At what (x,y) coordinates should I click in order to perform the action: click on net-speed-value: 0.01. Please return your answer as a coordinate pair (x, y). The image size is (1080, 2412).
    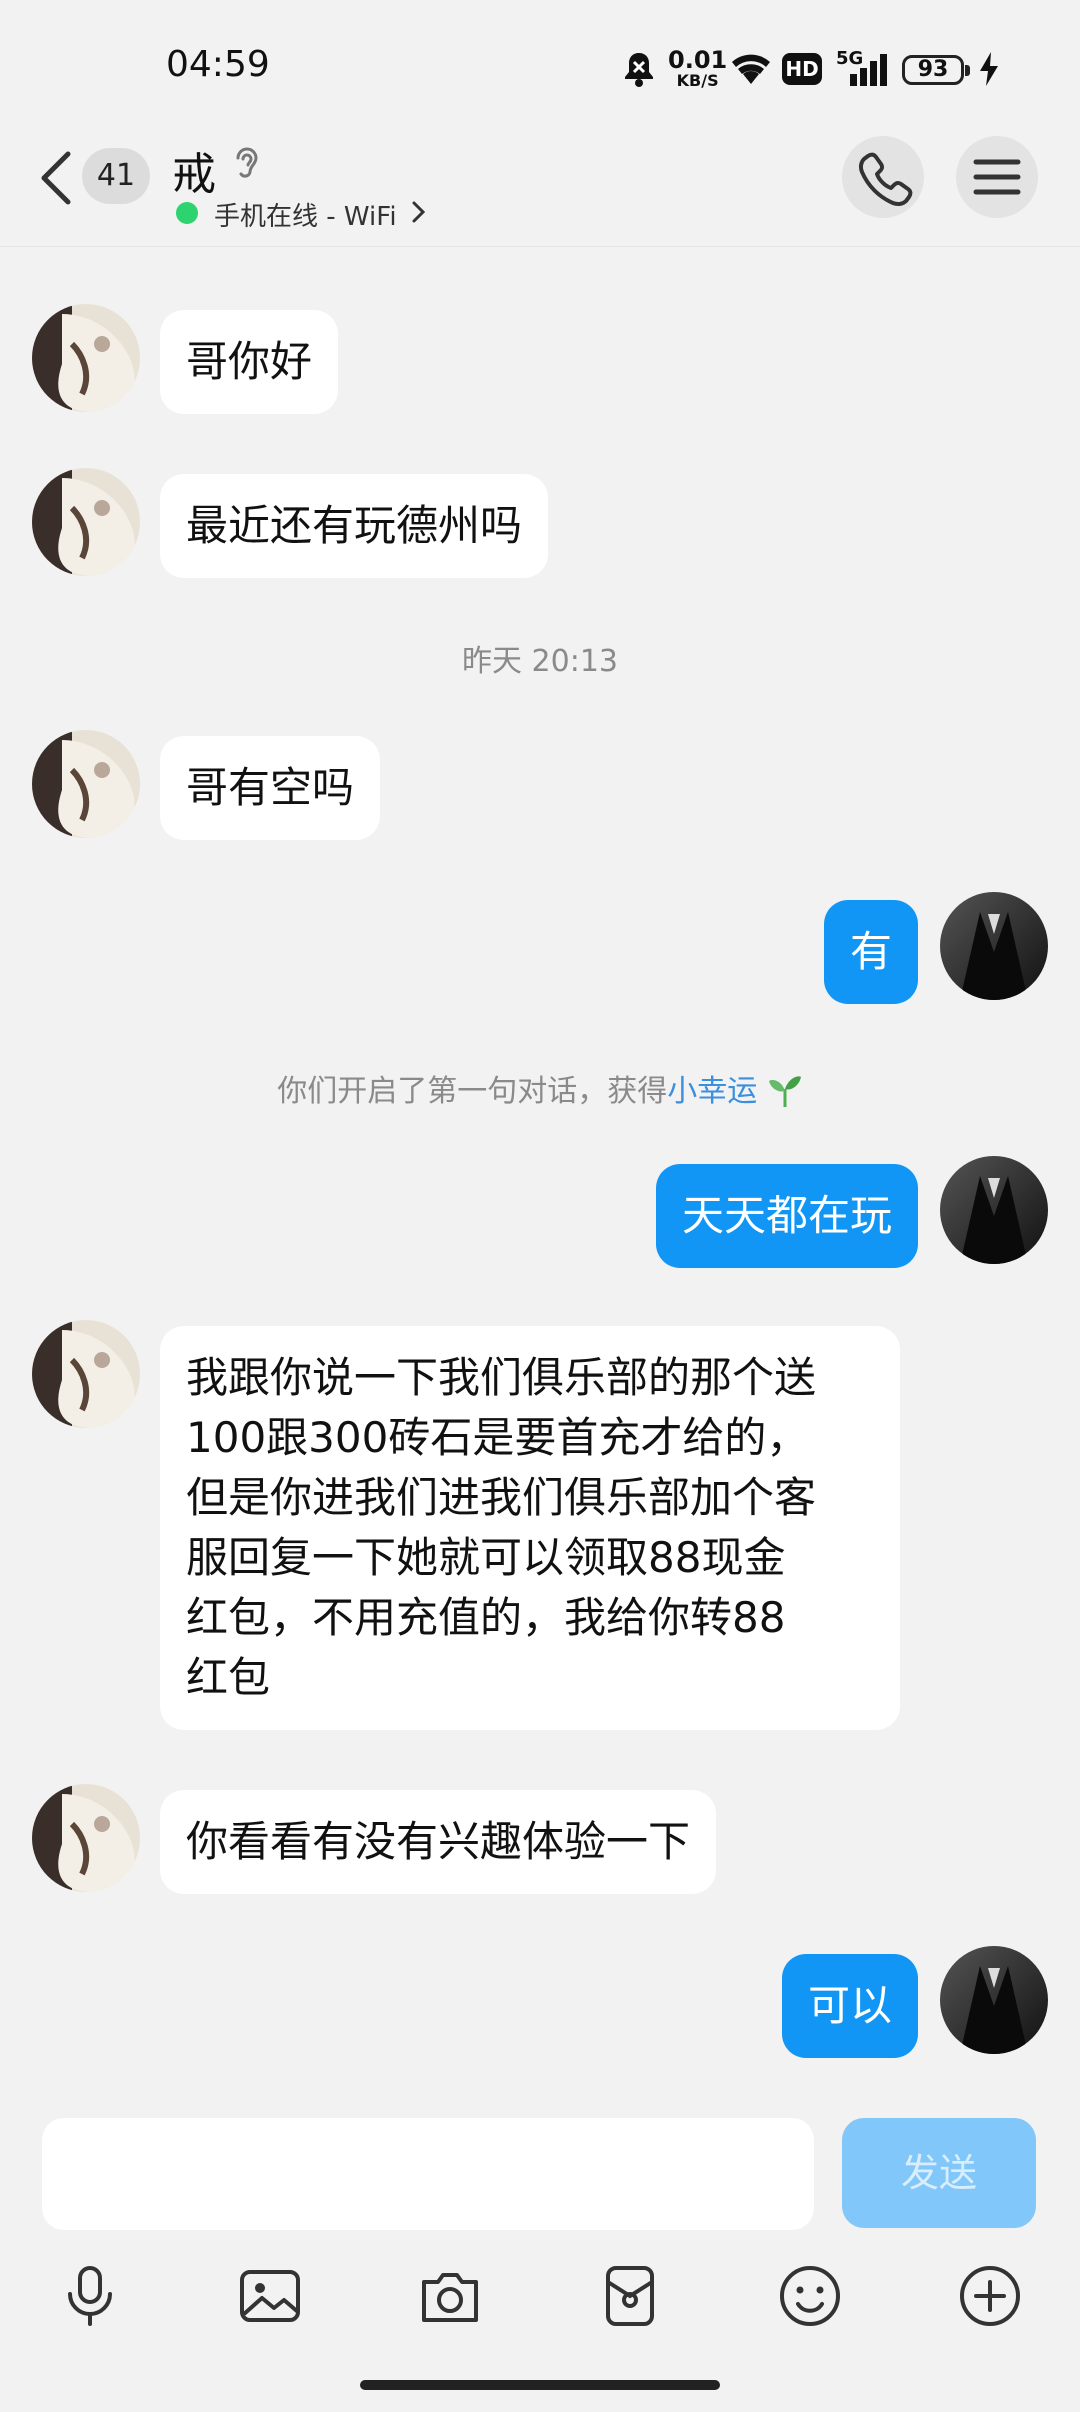
    Looking at the image, I should click on (698, 60).